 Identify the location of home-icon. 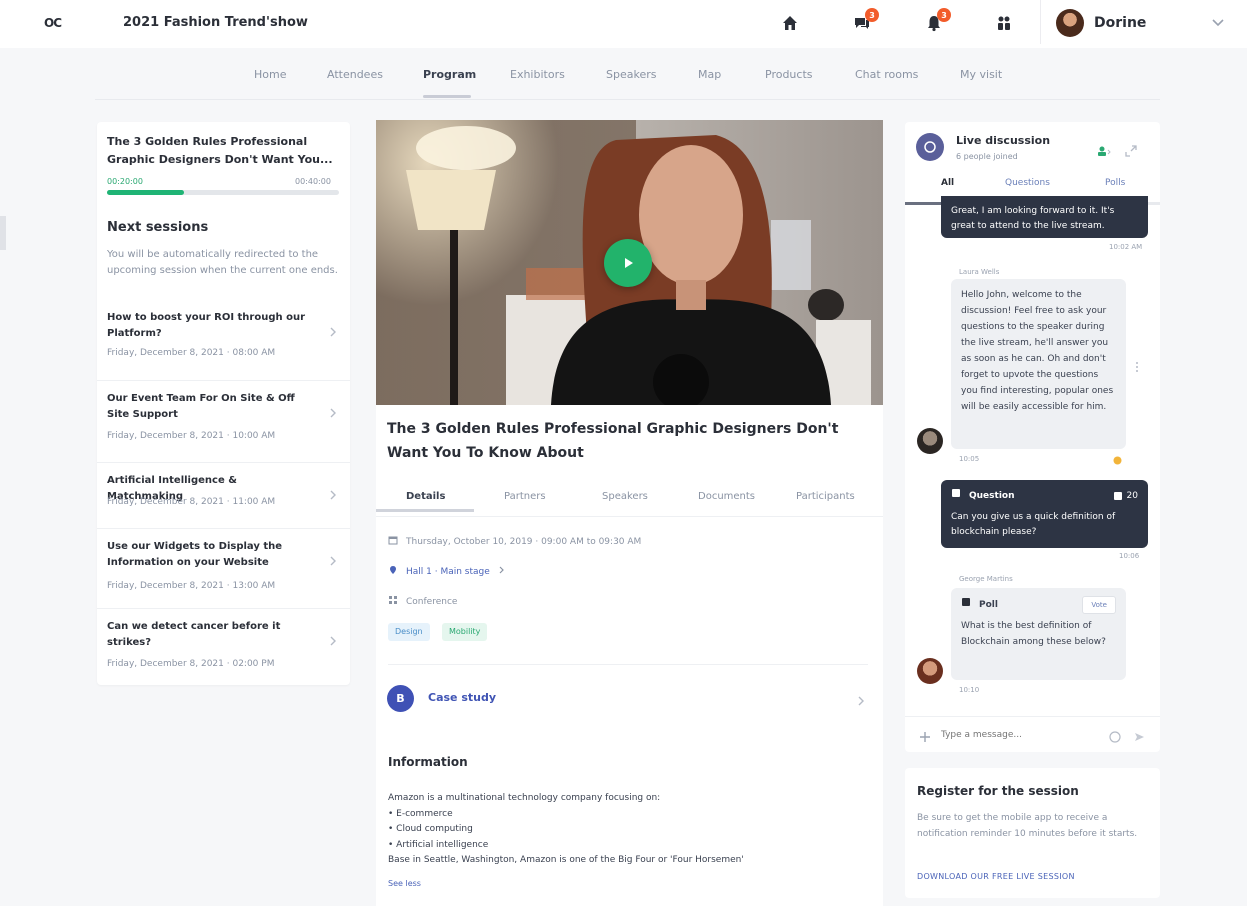
(790, 23).